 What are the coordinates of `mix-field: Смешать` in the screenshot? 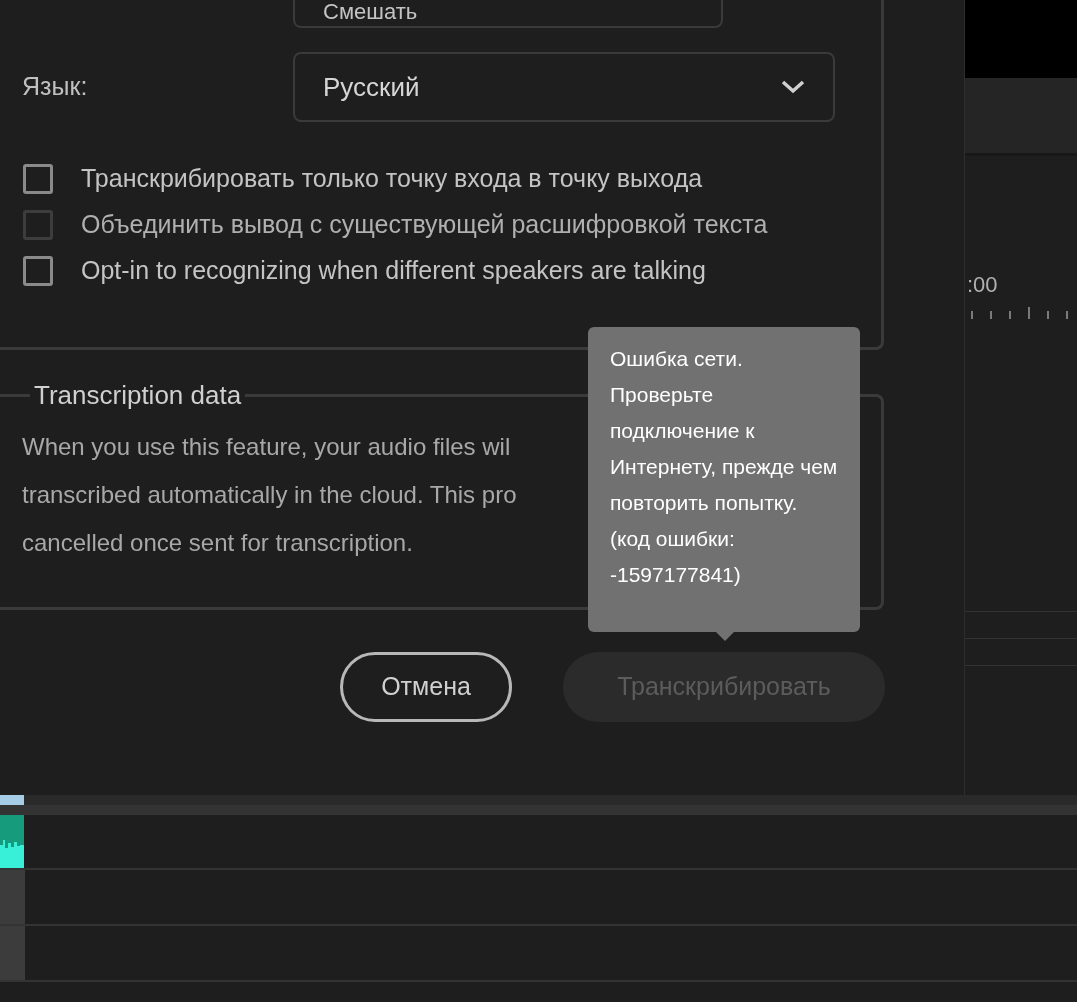 It's located at (508, 14).